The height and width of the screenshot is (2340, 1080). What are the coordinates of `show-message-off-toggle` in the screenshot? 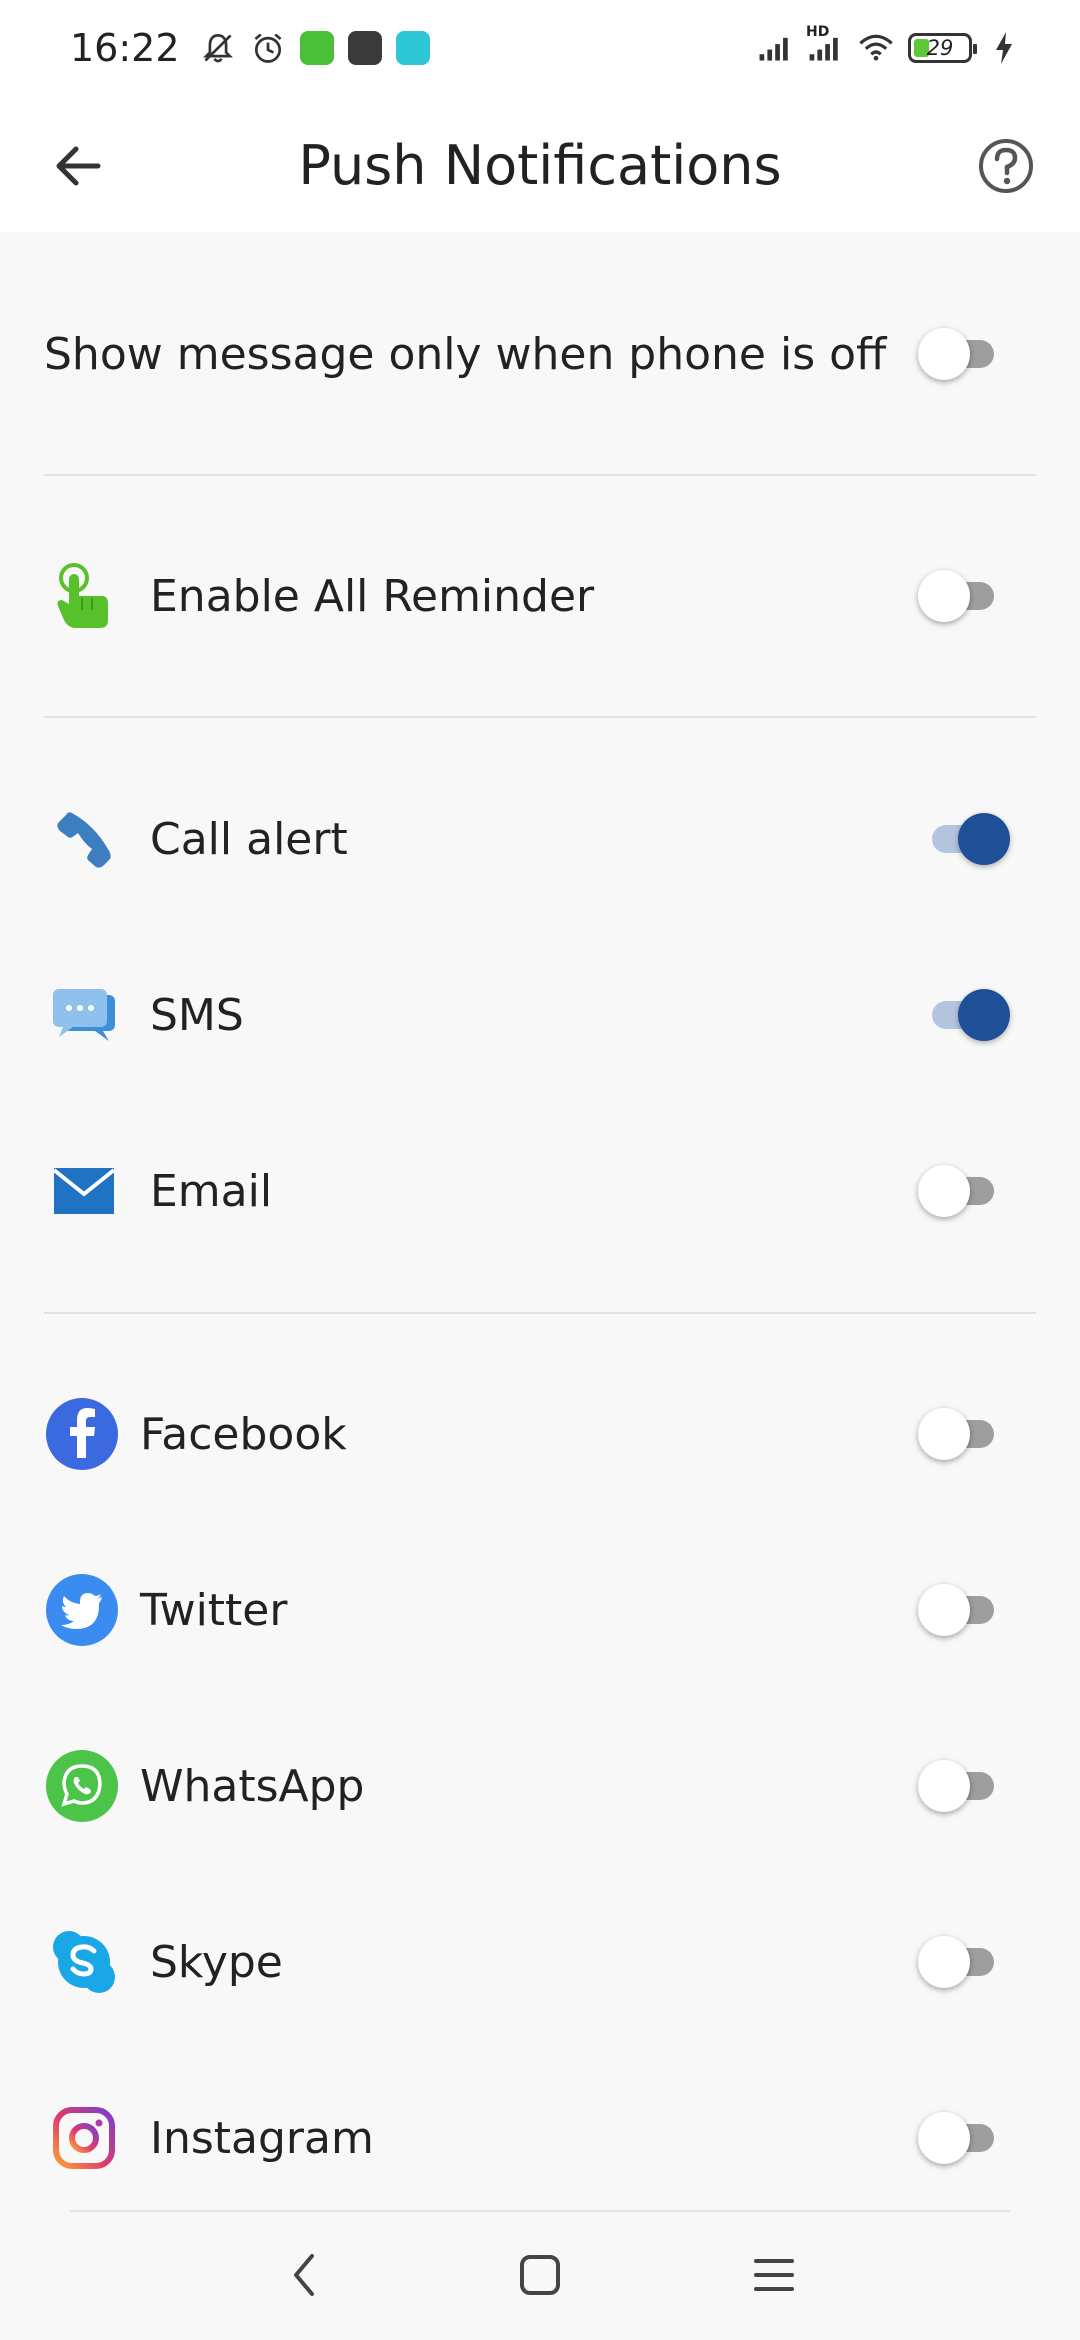 It's located at (963, 354).